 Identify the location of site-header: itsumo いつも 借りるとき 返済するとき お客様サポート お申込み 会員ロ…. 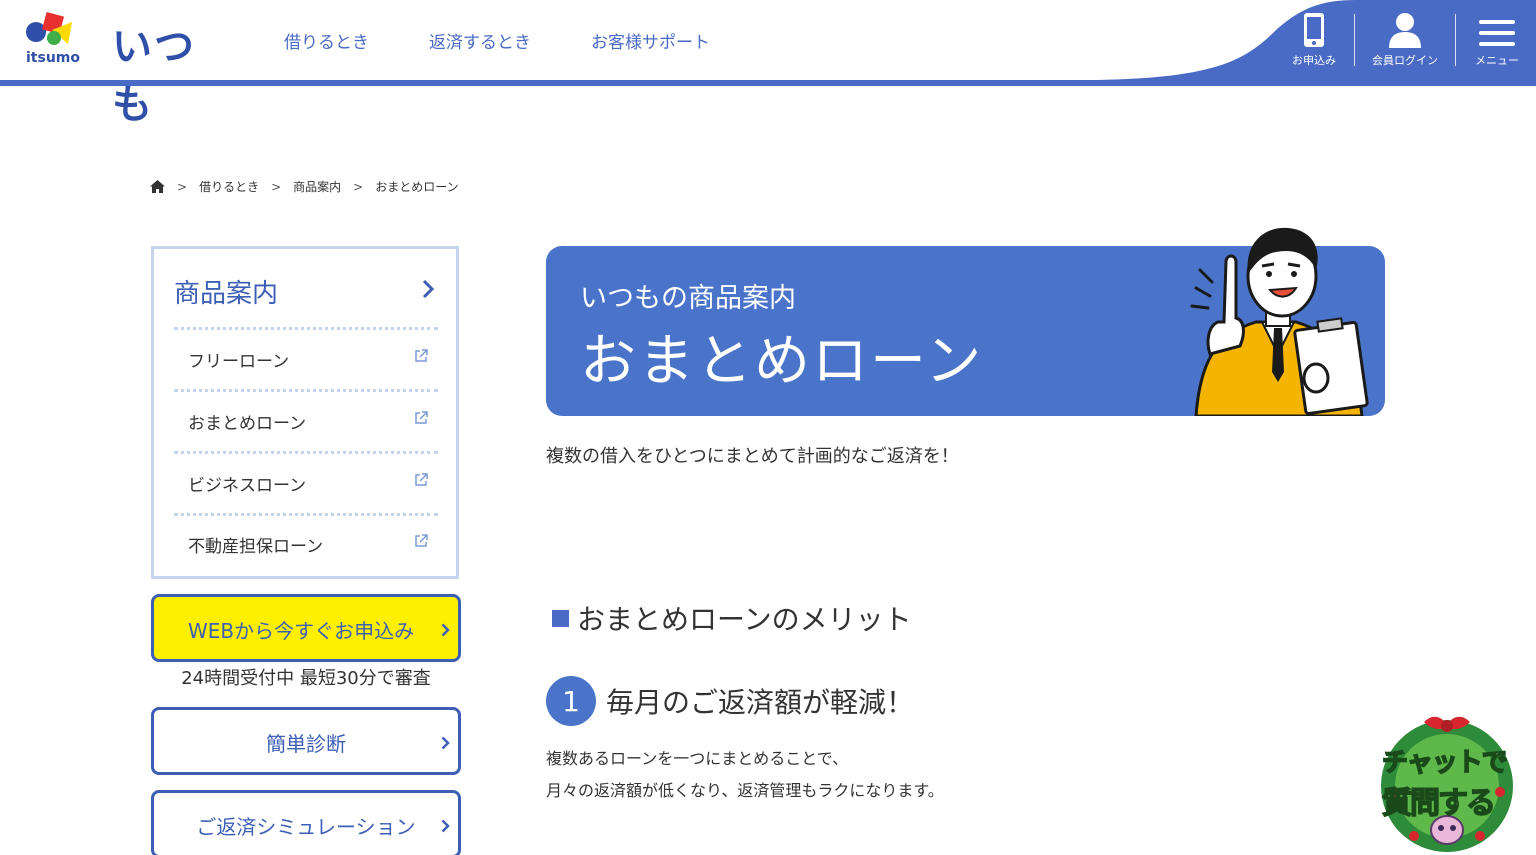
(768, 64).